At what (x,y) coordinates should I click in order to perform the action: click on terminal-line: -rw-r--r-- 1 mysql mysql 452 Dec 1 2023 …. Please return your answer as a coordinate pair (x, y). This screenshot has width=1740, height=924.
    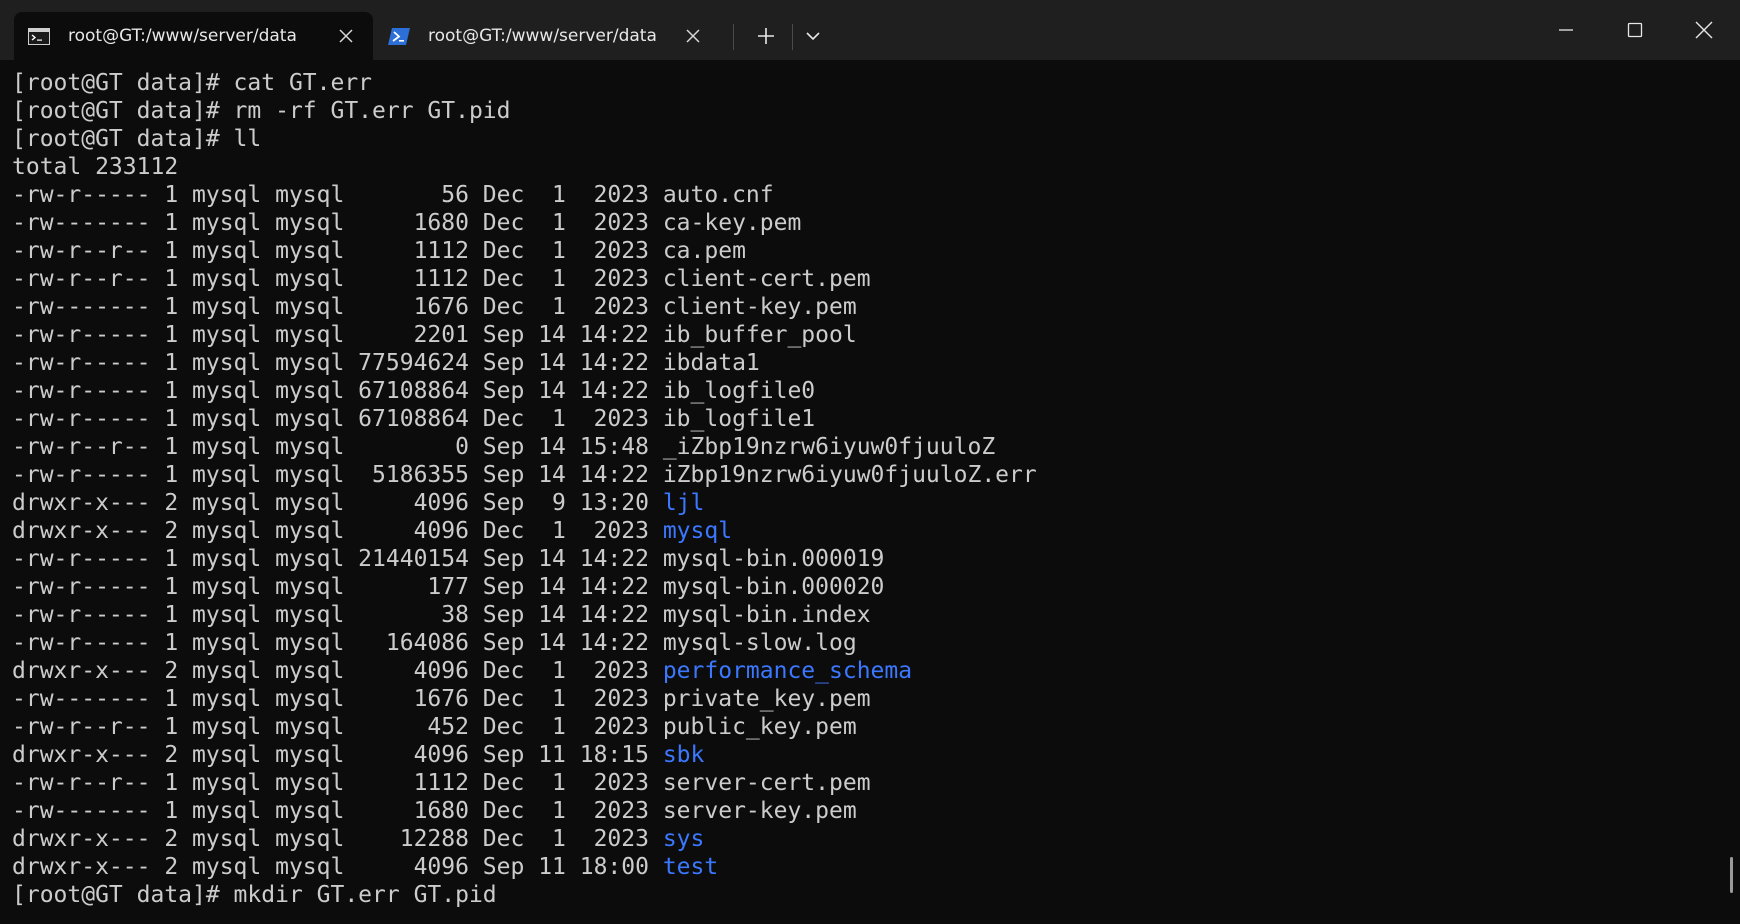
    Looking at the image, I should click on (876, 727).